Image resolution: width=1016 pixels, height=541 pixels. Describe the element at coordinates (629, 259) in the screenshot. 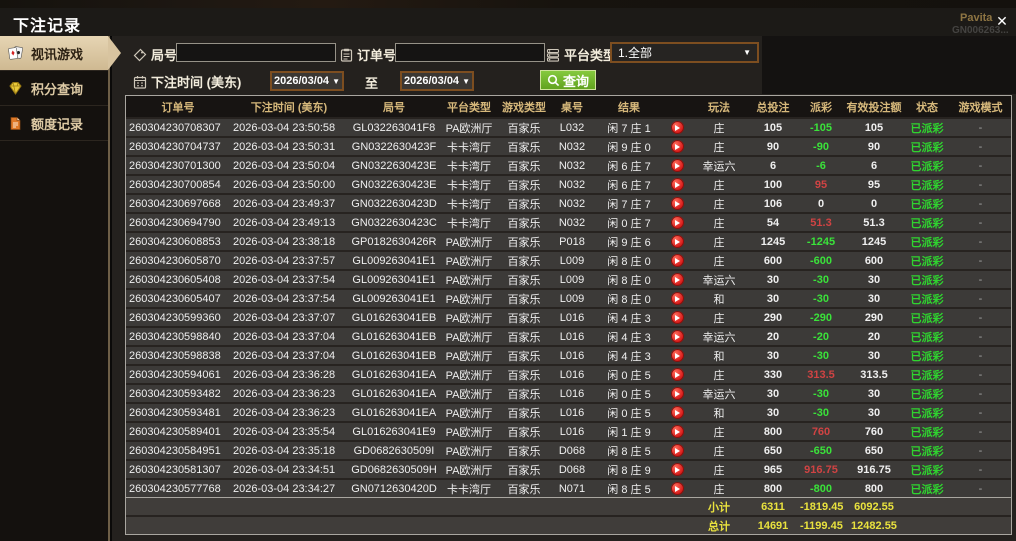

I see `result: 闲 8 庄 0` at that location.